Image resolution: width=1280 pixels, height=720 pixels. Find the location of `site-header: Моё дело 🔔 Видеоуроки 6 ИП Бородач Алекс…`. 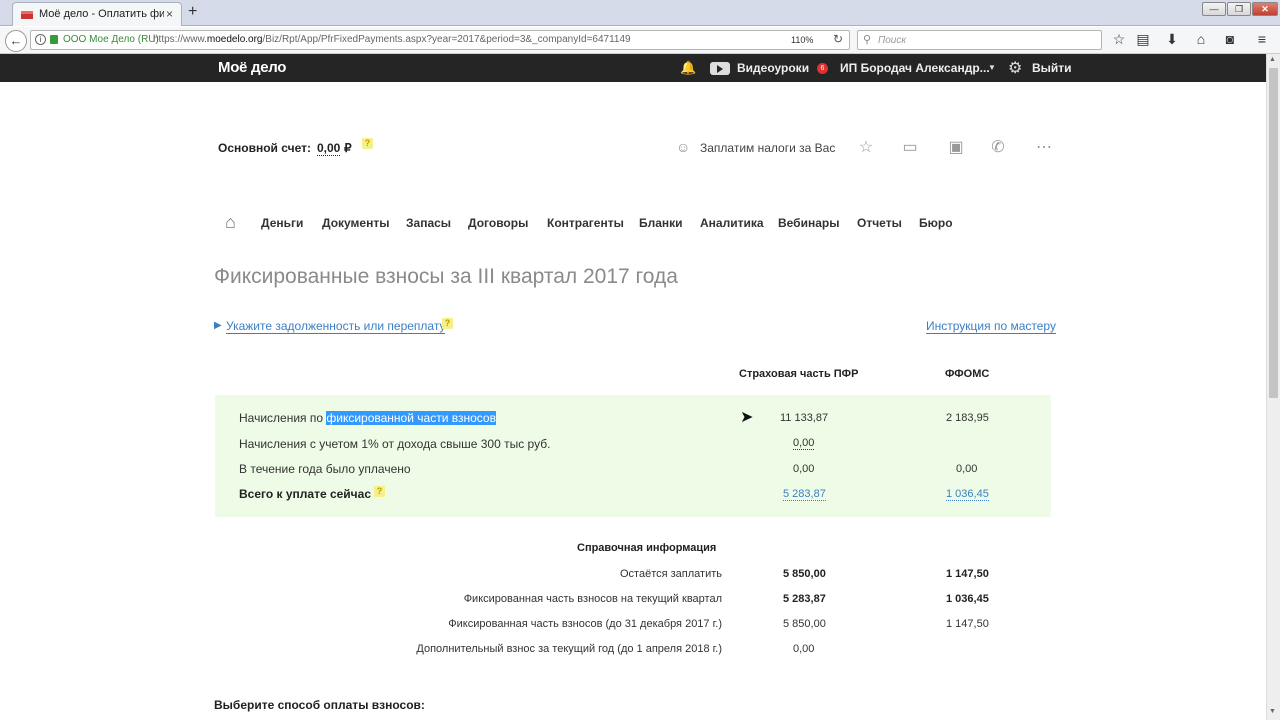

site-header: Моё дело 🔔 Видеоуроки 6 ИП Бородач Алекс… is located at coordinates (633, 68).